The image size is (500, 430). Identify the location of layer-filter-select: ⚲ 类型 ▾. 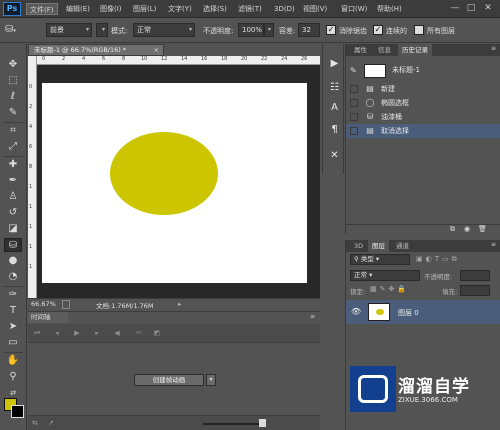
(380, 259).